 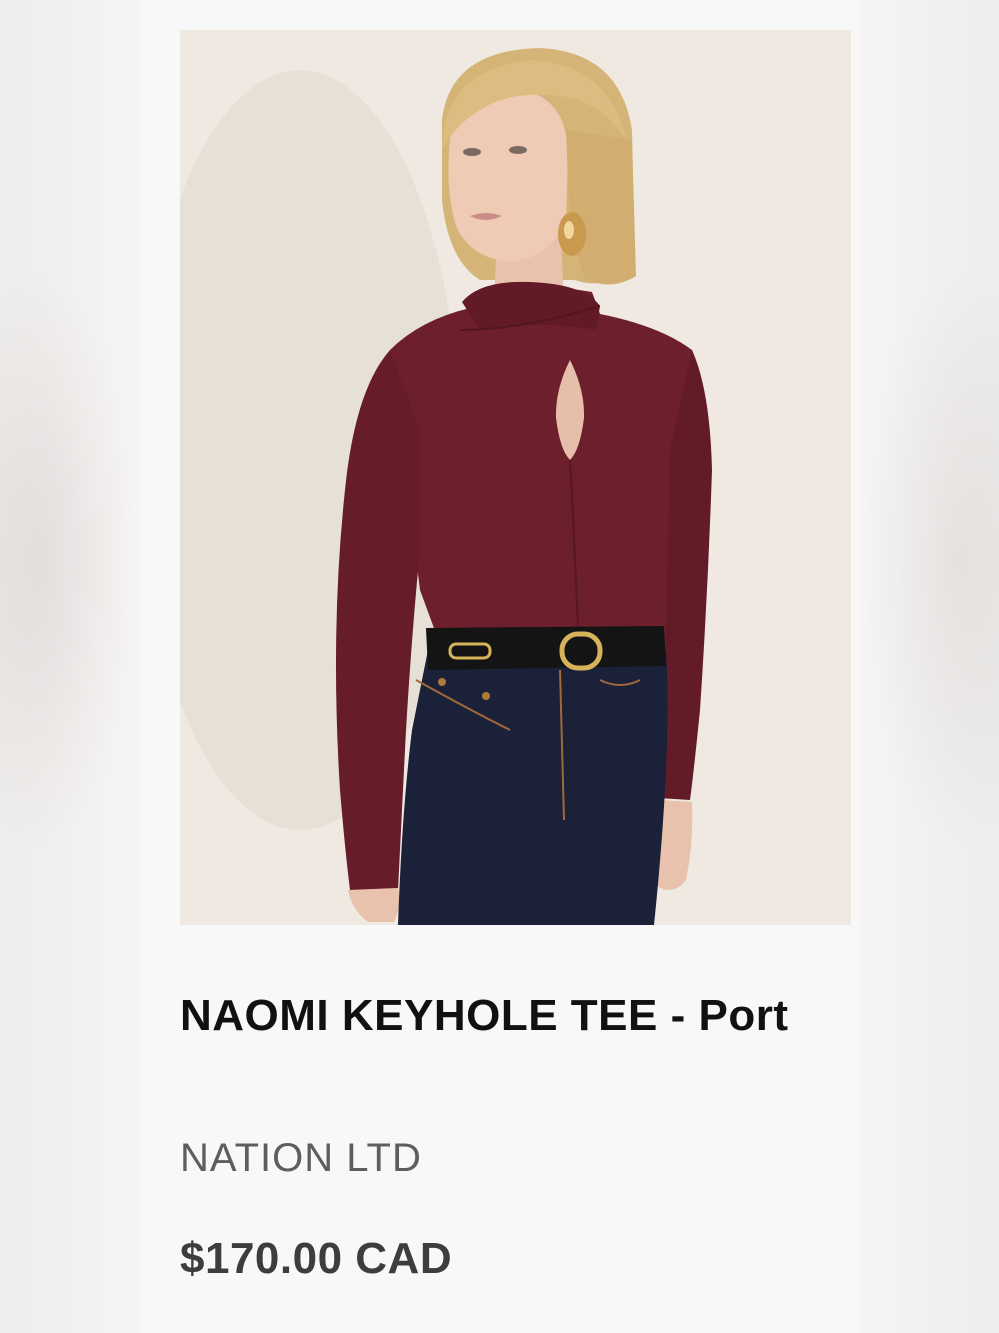 I want to click on product-brand: NATION LTD, so click(x=301, y=1158).